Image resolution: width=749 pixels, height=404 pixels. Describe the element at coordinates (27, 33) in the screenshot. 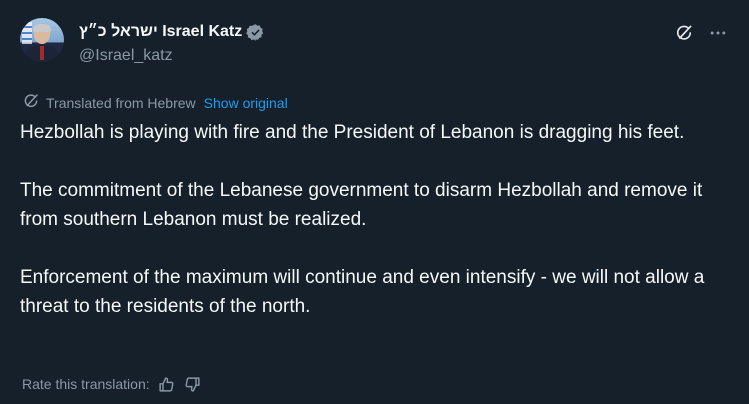

I see `flag-decoration` at that location.